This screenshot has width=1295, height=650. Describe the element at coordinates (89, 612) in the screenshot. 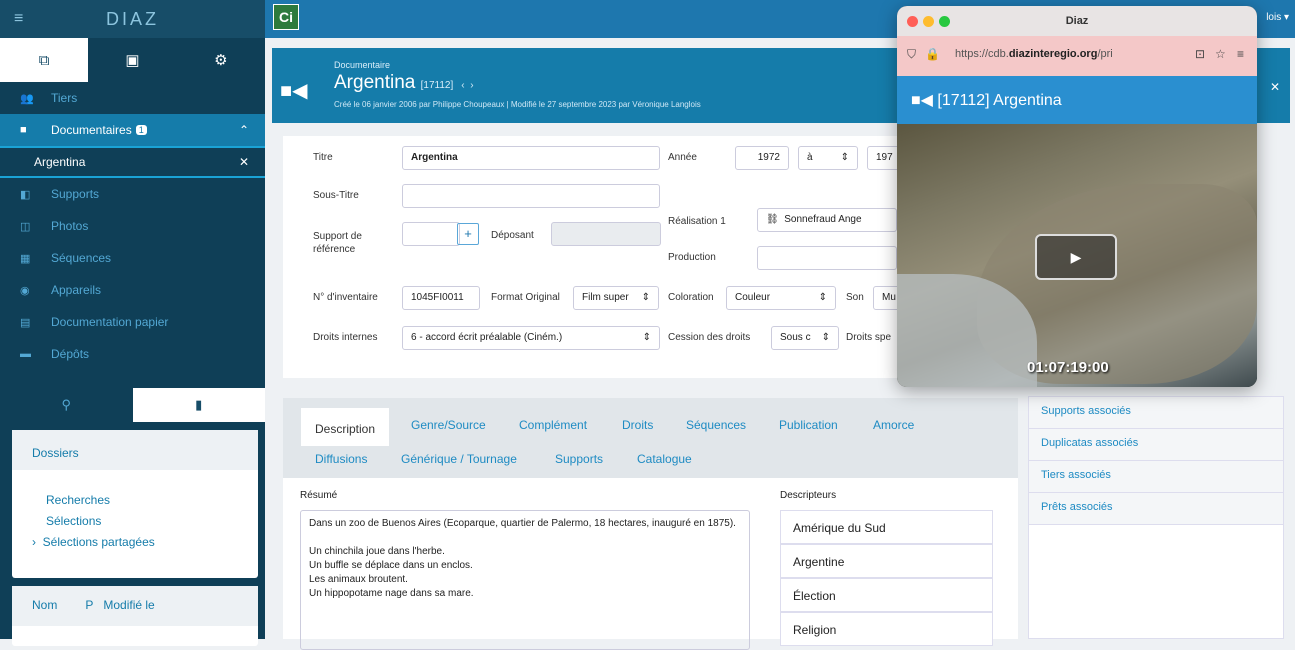

I see `column-p: P` at that location.